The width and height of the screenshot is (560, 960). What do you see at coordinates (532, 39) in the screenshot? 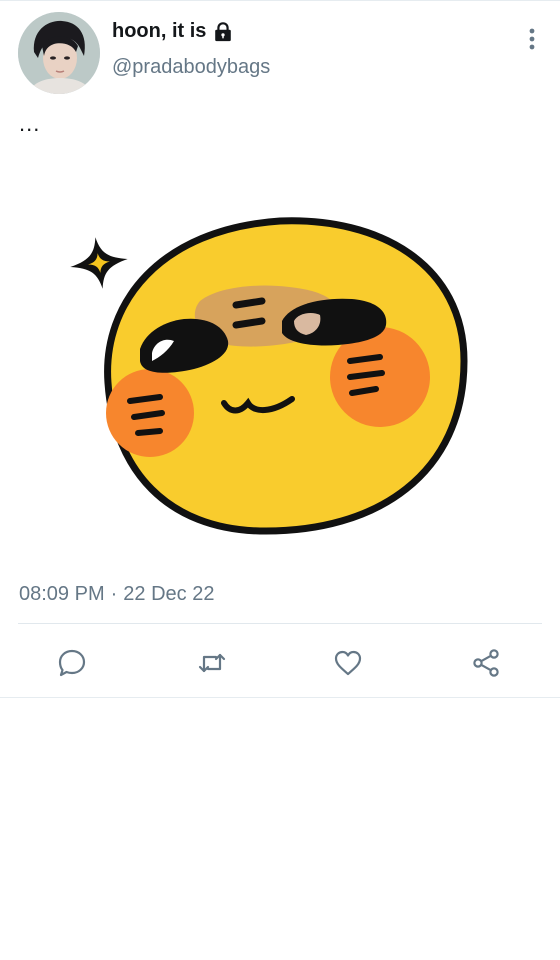
I see `more-vertical-icon` at bounding box center [532, 39].